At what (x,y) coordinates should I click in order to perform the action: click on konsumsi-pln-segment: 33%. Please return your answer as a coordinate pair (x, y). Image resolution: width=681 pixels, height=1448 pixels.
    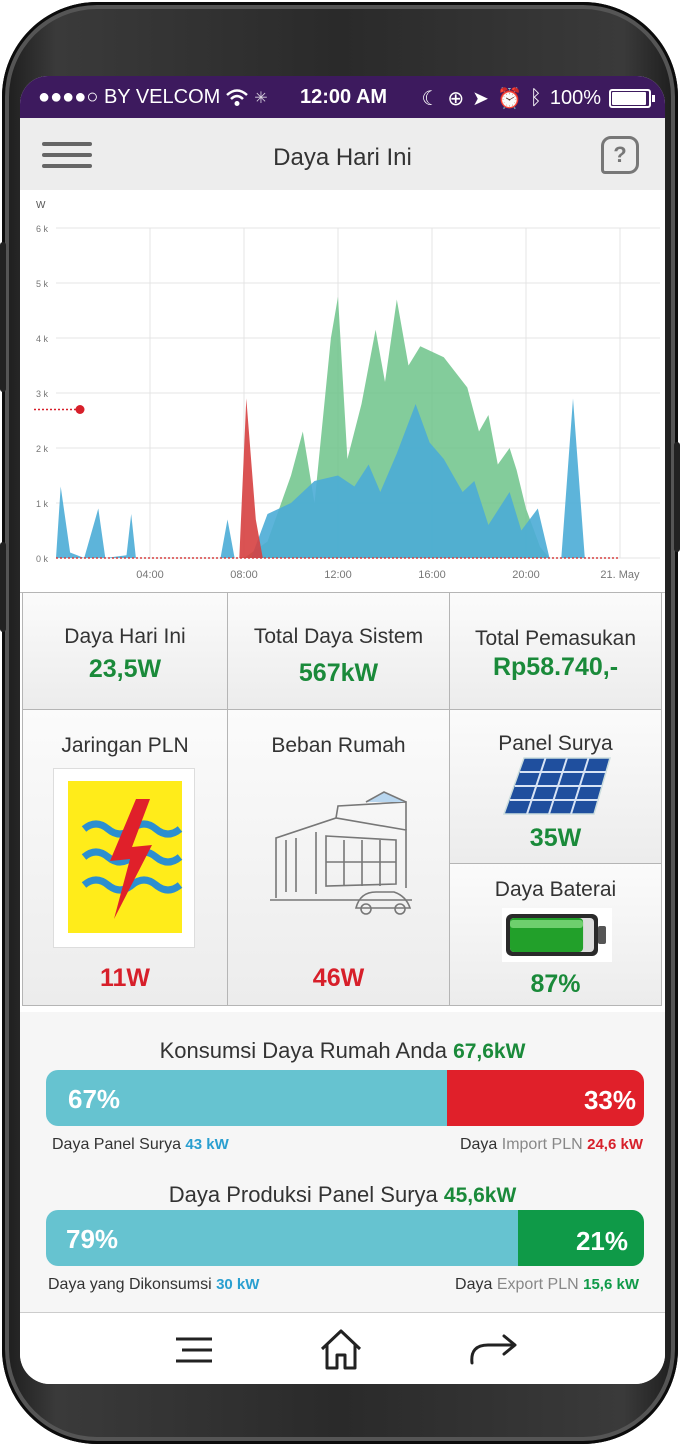
    Looking at the image, I should click on (545, 1098).